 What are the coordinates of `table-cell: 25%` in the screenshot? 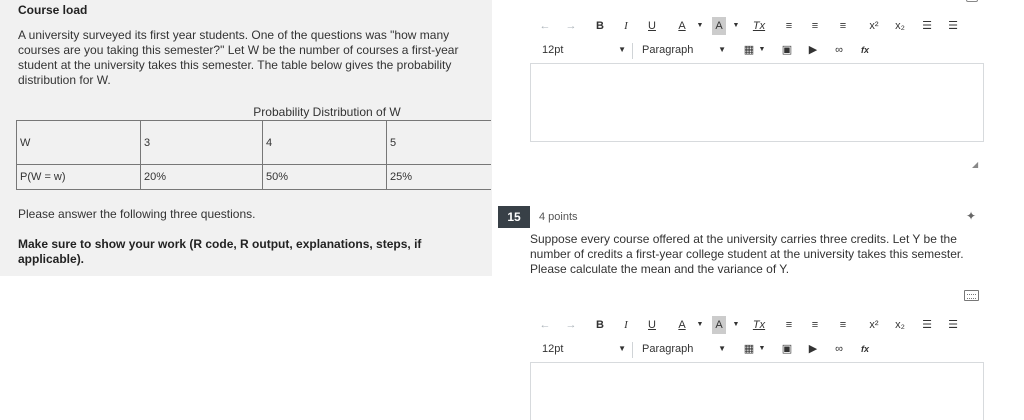 It's located at (438, 177).